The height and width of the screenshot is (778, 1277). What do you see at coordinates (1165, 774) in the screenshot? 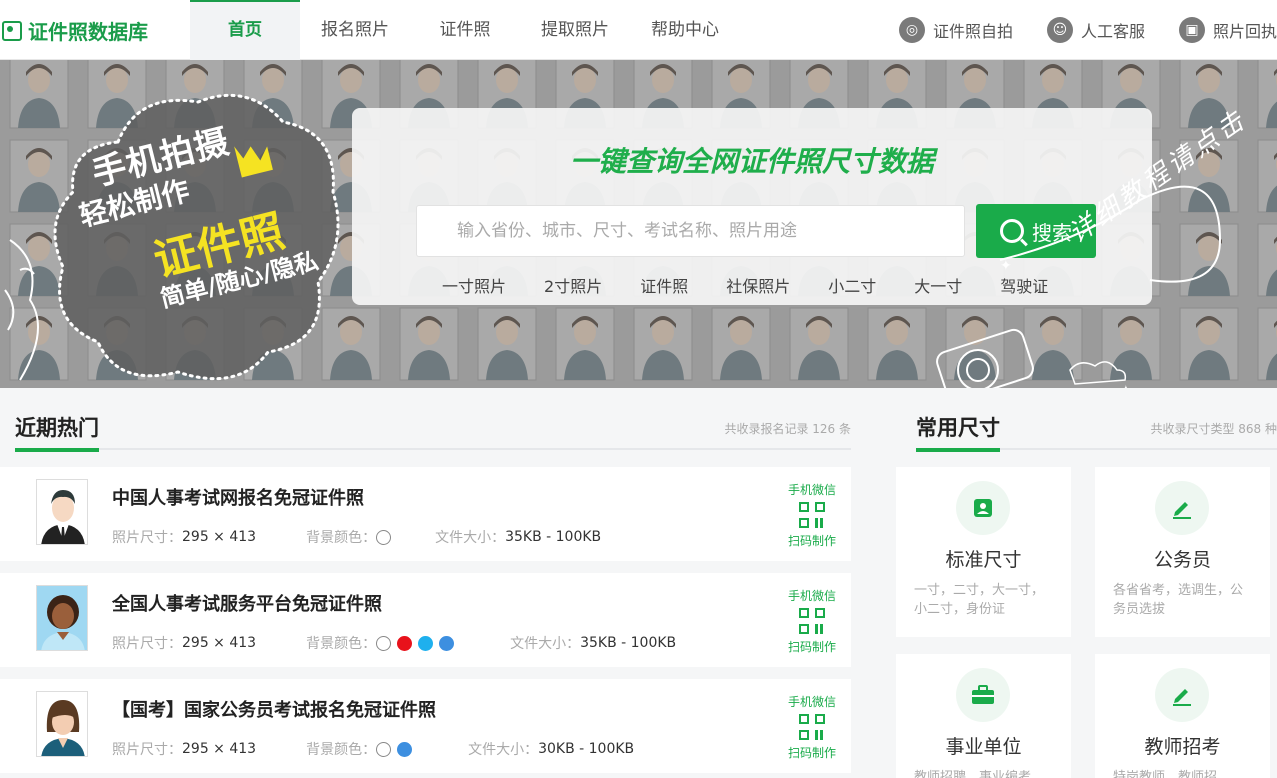
I see `card-desc: 特岗教师，教师招` at bounding box center [1165, 774].